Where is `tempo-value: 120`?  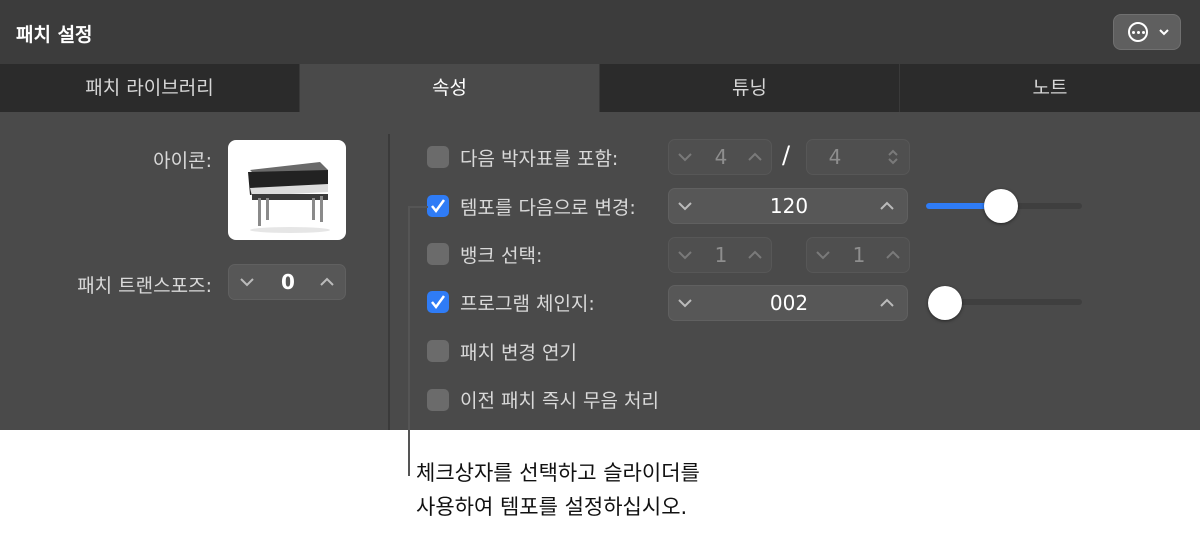 tempo-value: 120 is located at coordinates (789, 206).